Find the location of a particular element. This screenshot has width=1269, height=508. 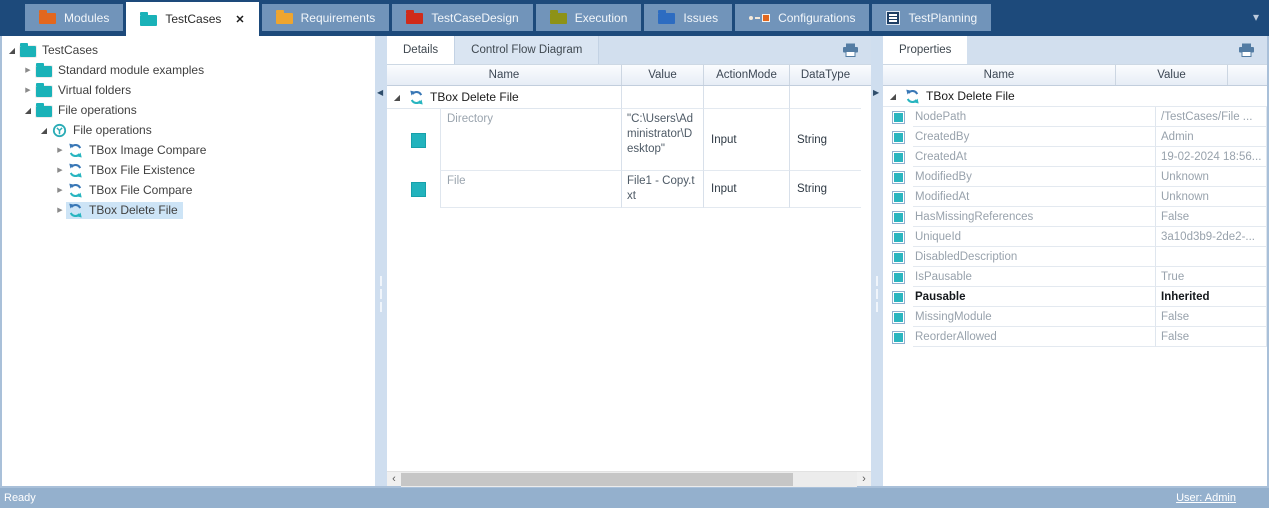

property-value: Admin is located at coordinates (1211, 137).